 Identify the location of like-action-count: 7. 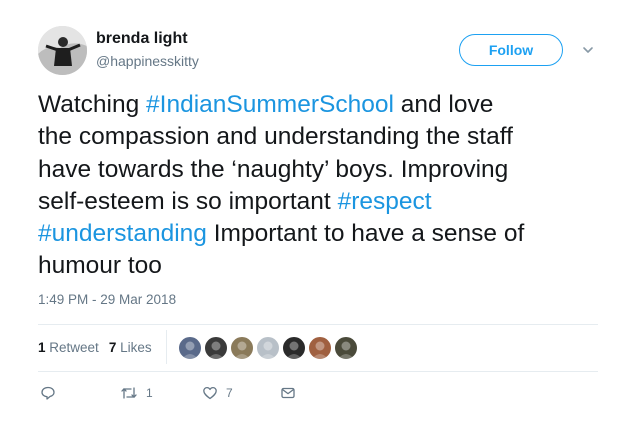
(229, 393).